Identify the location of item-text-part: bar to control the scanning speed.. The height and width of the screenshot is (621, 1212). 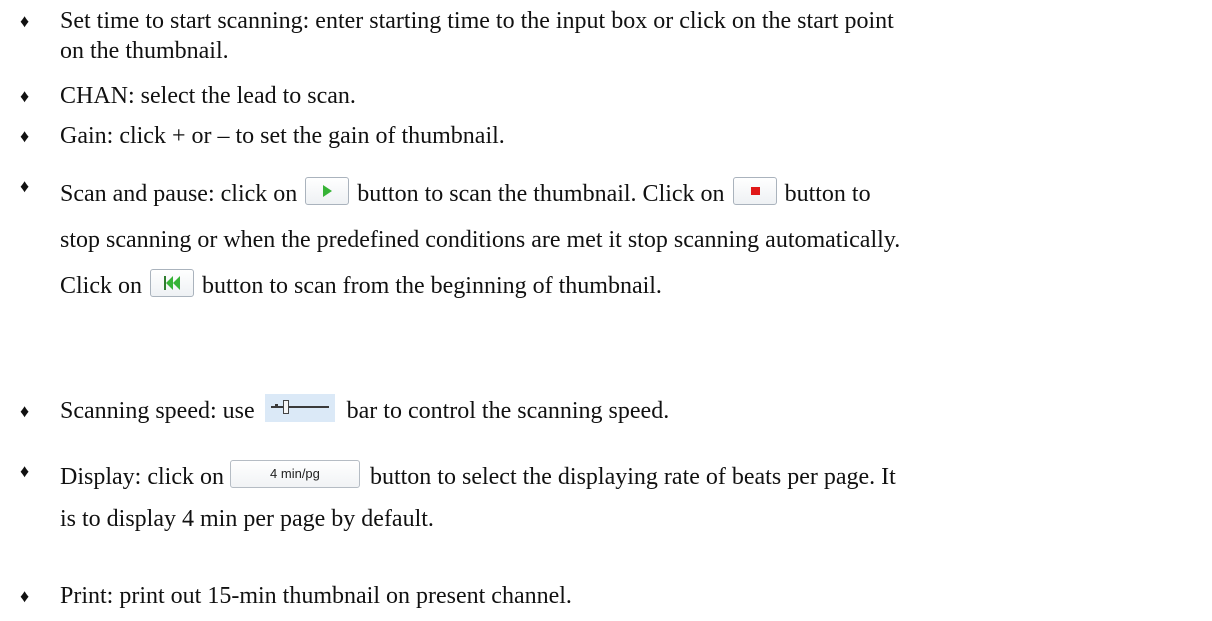
(508, 411).